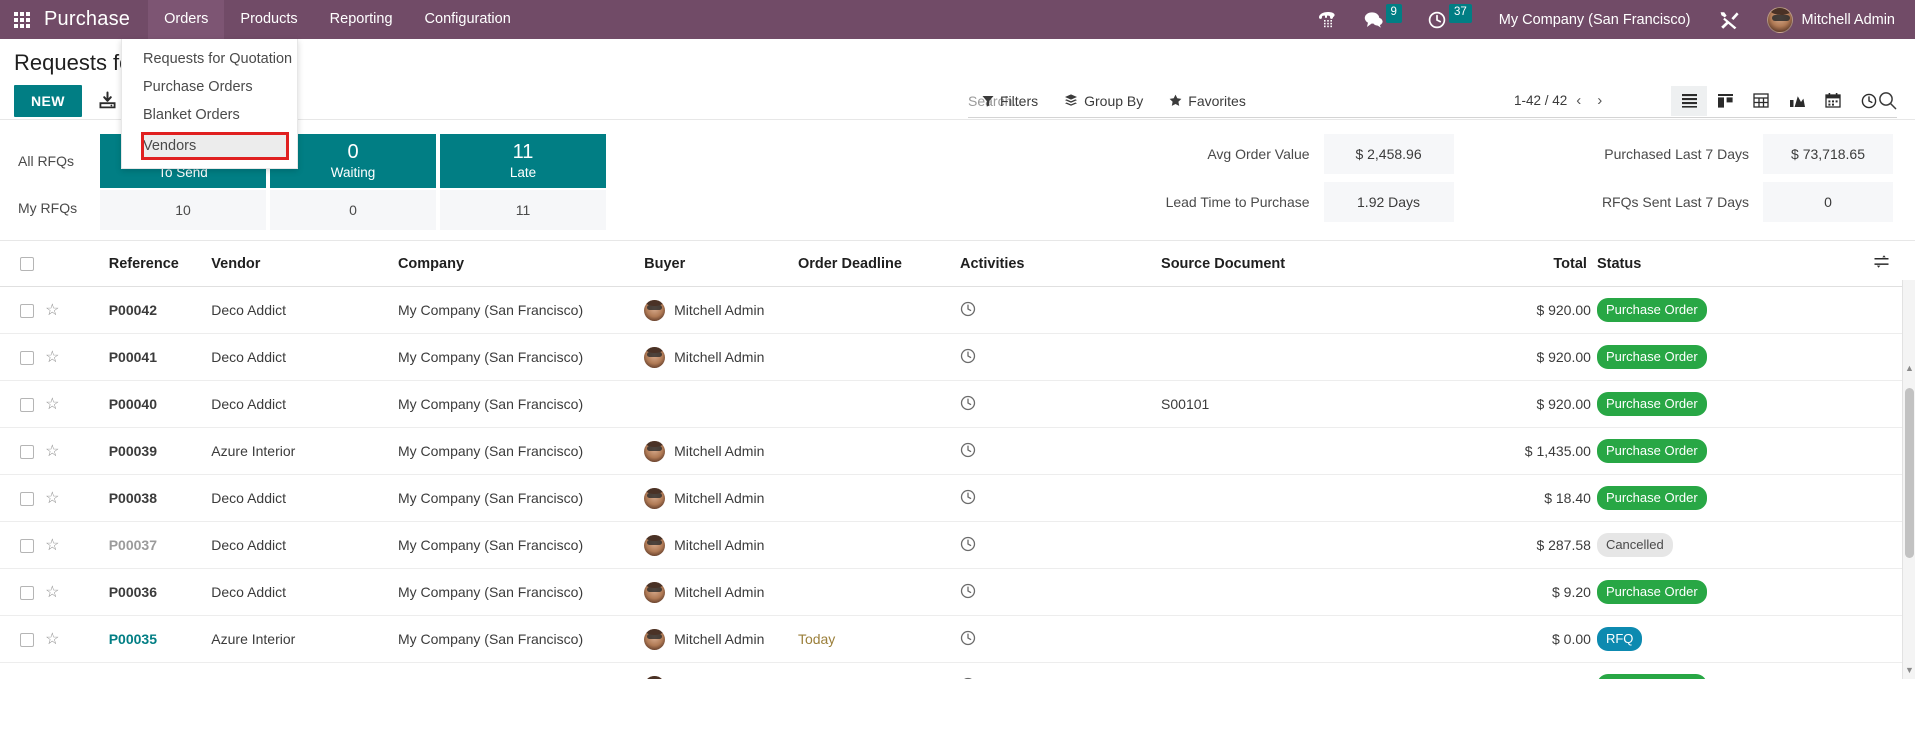 This screenshot has width=1915, height=741. Describe the element at coordinates (1833, 101) in the screenshot. I see `calendar-view-button` at that location.